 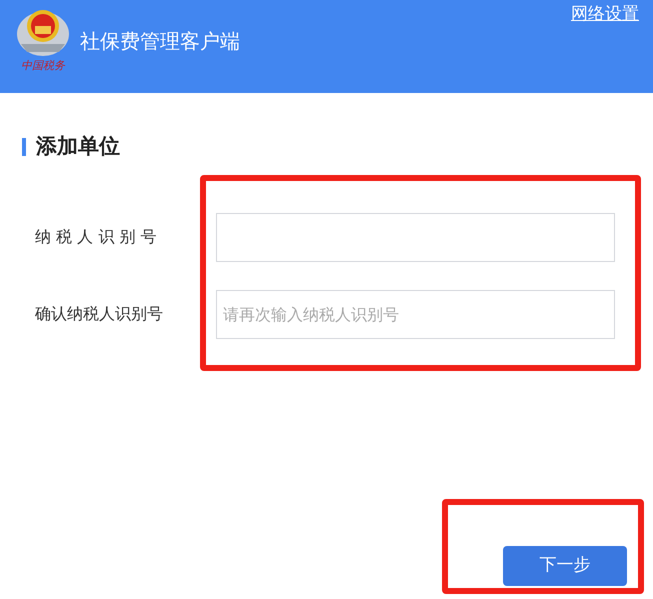 What do you see at coordinates (565, 566) in the screenshot?
I see `next-button: 下一步` at bounding box center [565, 566].